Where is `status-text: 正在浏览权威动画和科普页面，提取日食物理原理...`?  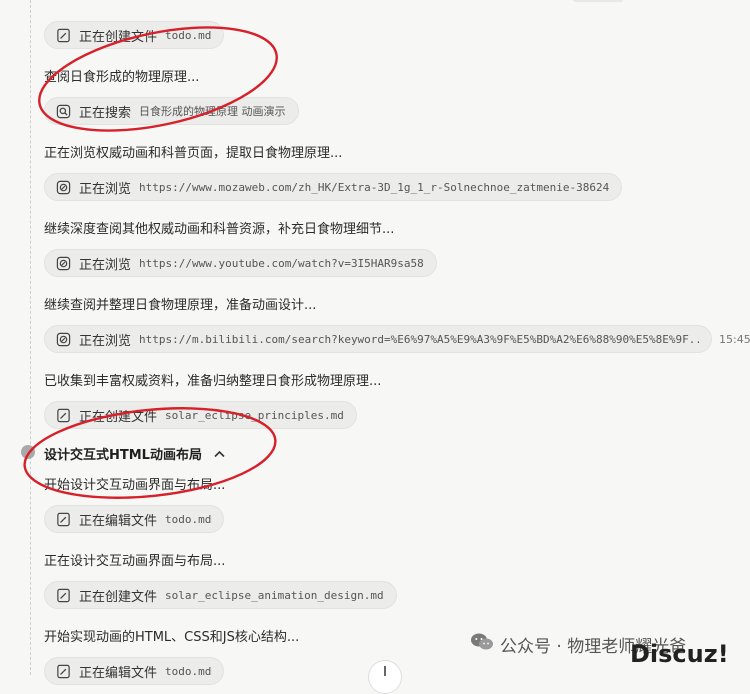
status-text: 正在浏览权威动画和科普页面，提取日食物理原理... is located at coordinates (193, 153).